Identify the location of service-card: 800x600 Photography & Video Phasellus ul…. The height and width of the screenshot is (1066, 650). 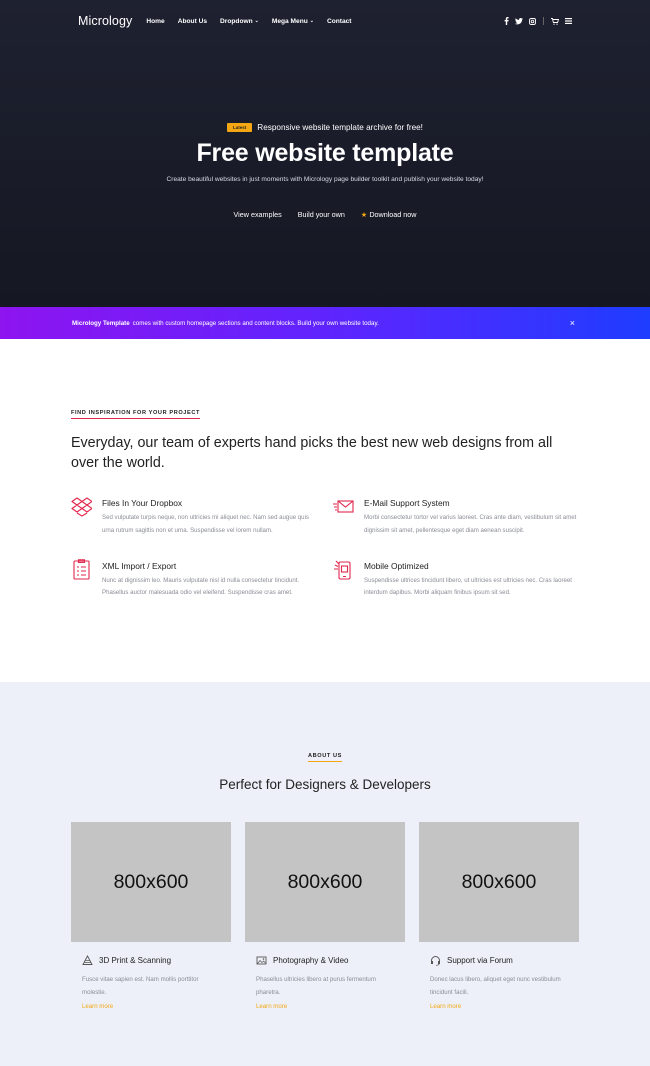
(325, 916).